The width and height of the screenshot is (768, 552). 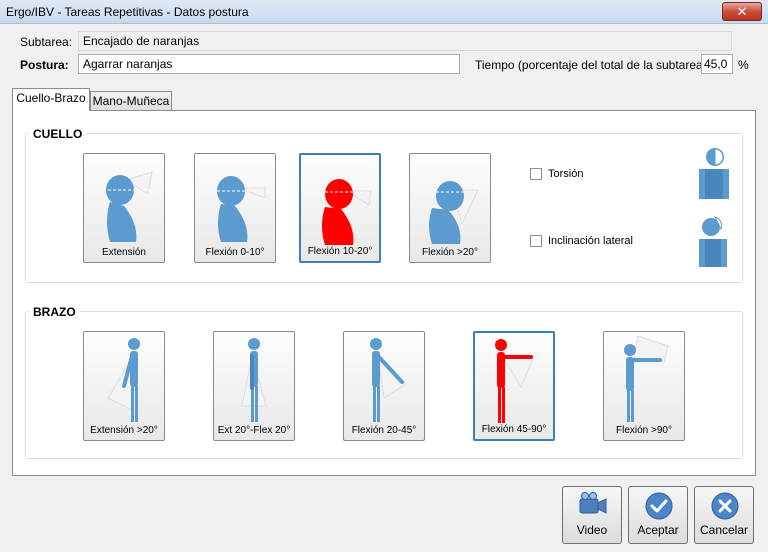 I want to click on postura-label: Postura:, so click(x=44, y=65).